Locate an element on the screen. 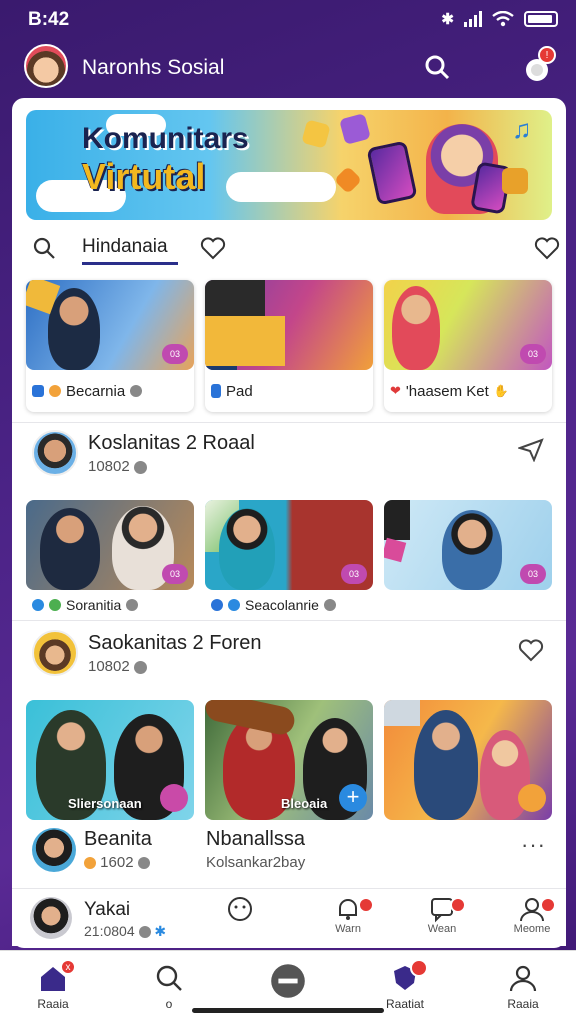 The width and height of the screenshot is (576, 1024). post-author: Koslanitas 2 Roaal is located at coordinates (171, 443).